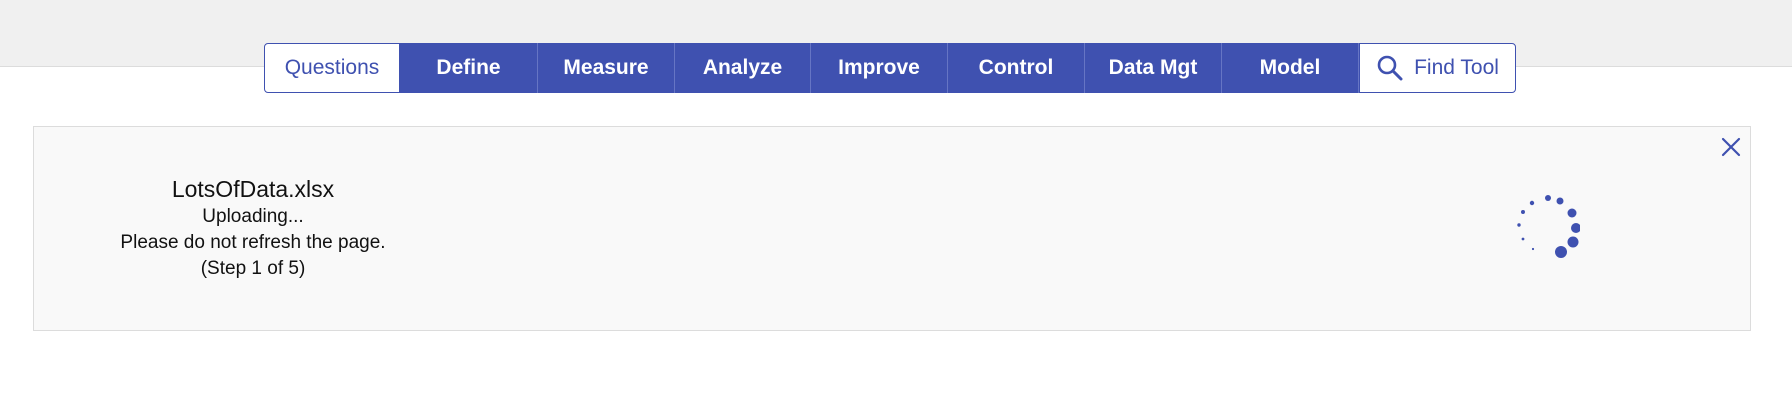 The height and width of the screenshot is (395, 1792). Describe the element at coordinates (1731, 147) in the screenshot. I see `close-icon` at that location.